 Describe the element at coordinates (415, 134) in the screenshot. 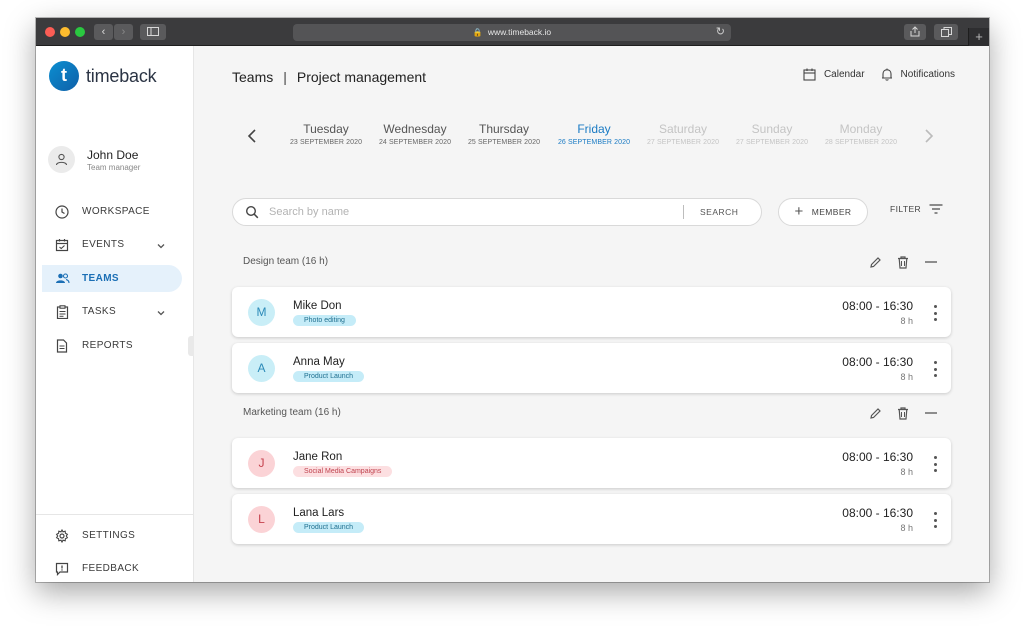

I see `day-wednesday: Wednesday 24 SEPTEMBER 2020` at that location.